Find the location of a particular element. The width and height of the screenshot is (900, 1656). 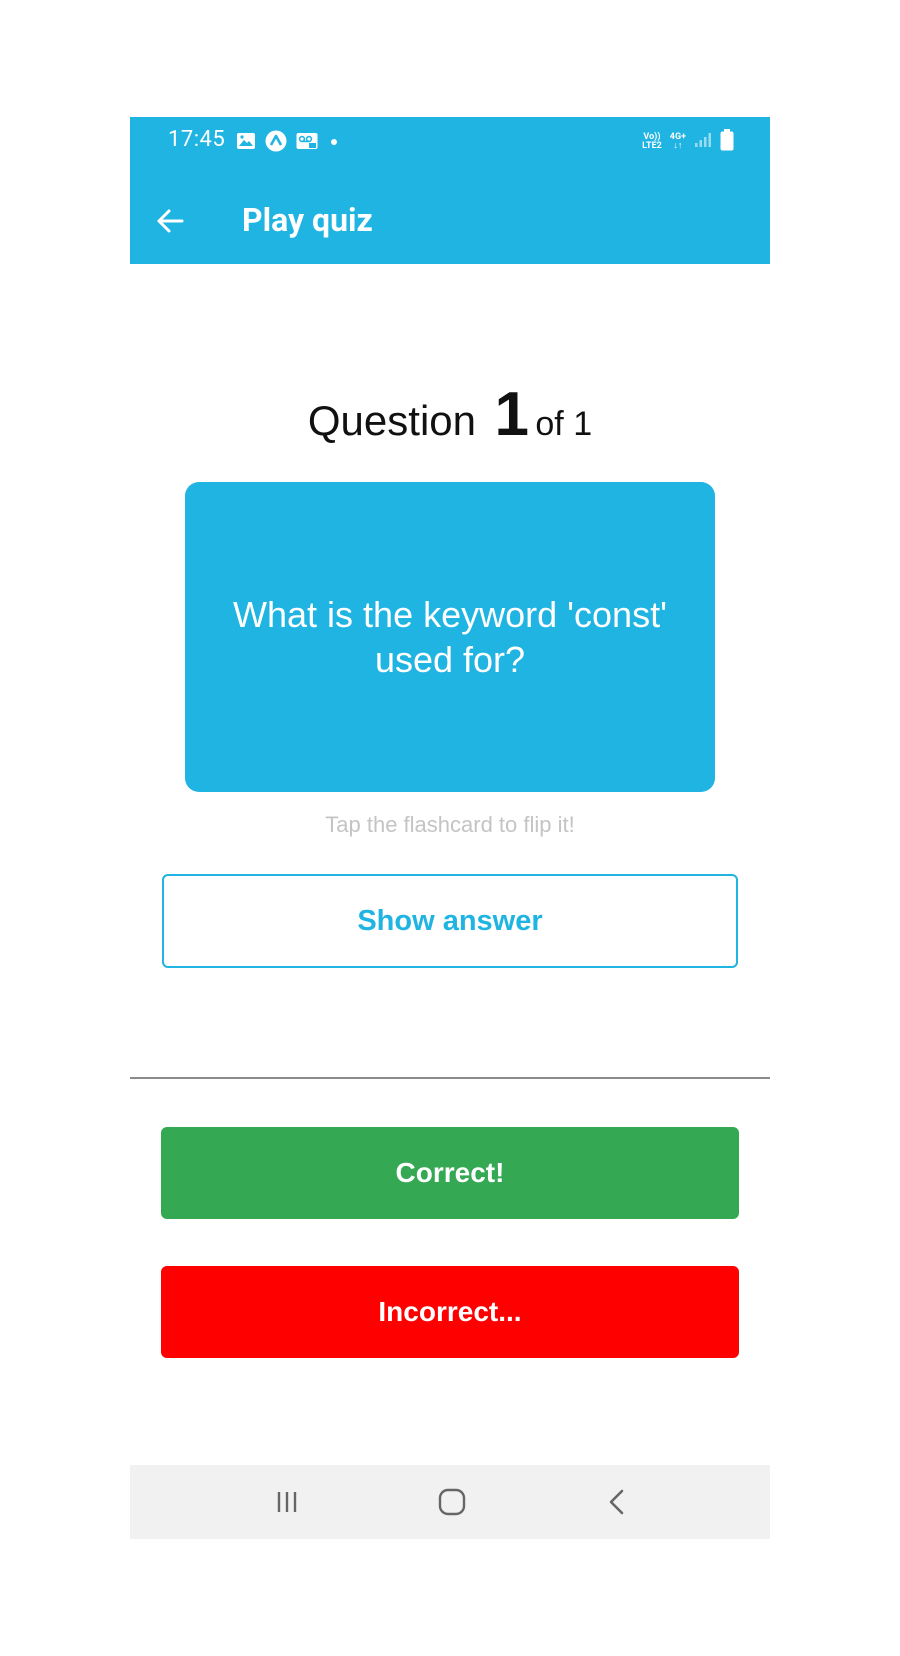

battery-icon is located at coordinates (727, 142).